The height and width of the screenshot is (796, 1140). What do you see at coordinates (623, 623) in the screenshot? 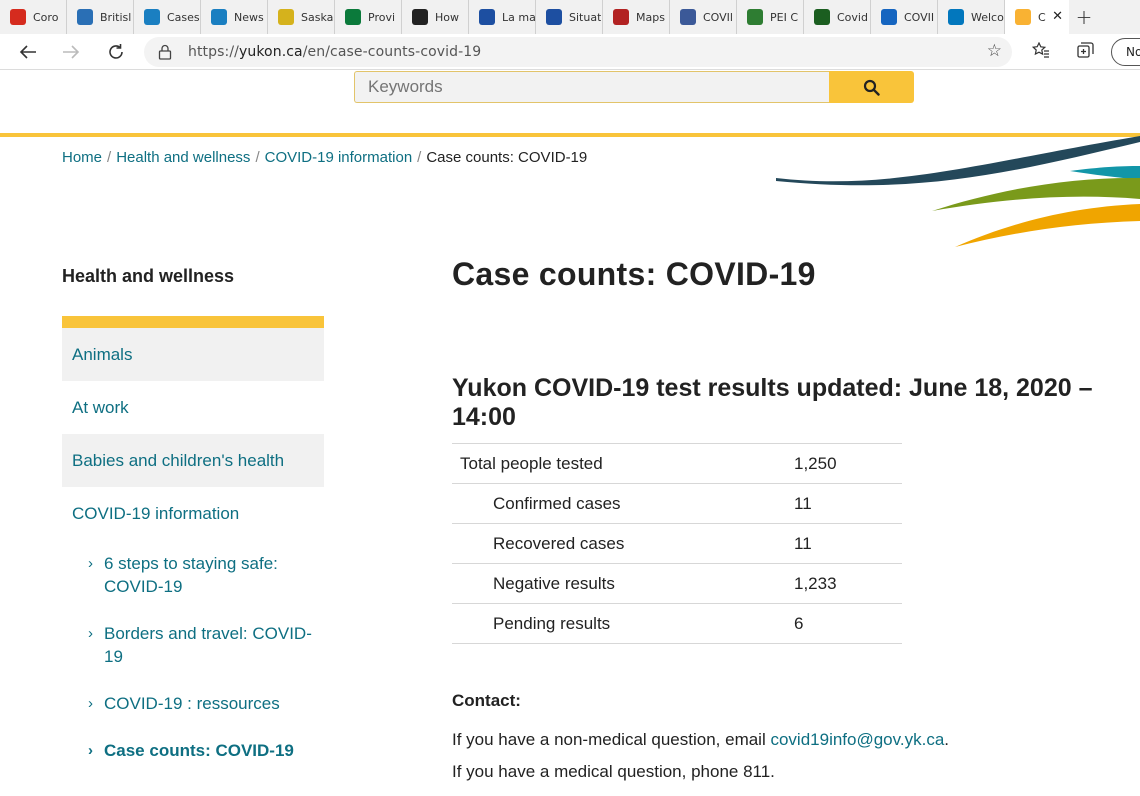
I see `stat-label: Pending results` at bounding box center [623, 623].